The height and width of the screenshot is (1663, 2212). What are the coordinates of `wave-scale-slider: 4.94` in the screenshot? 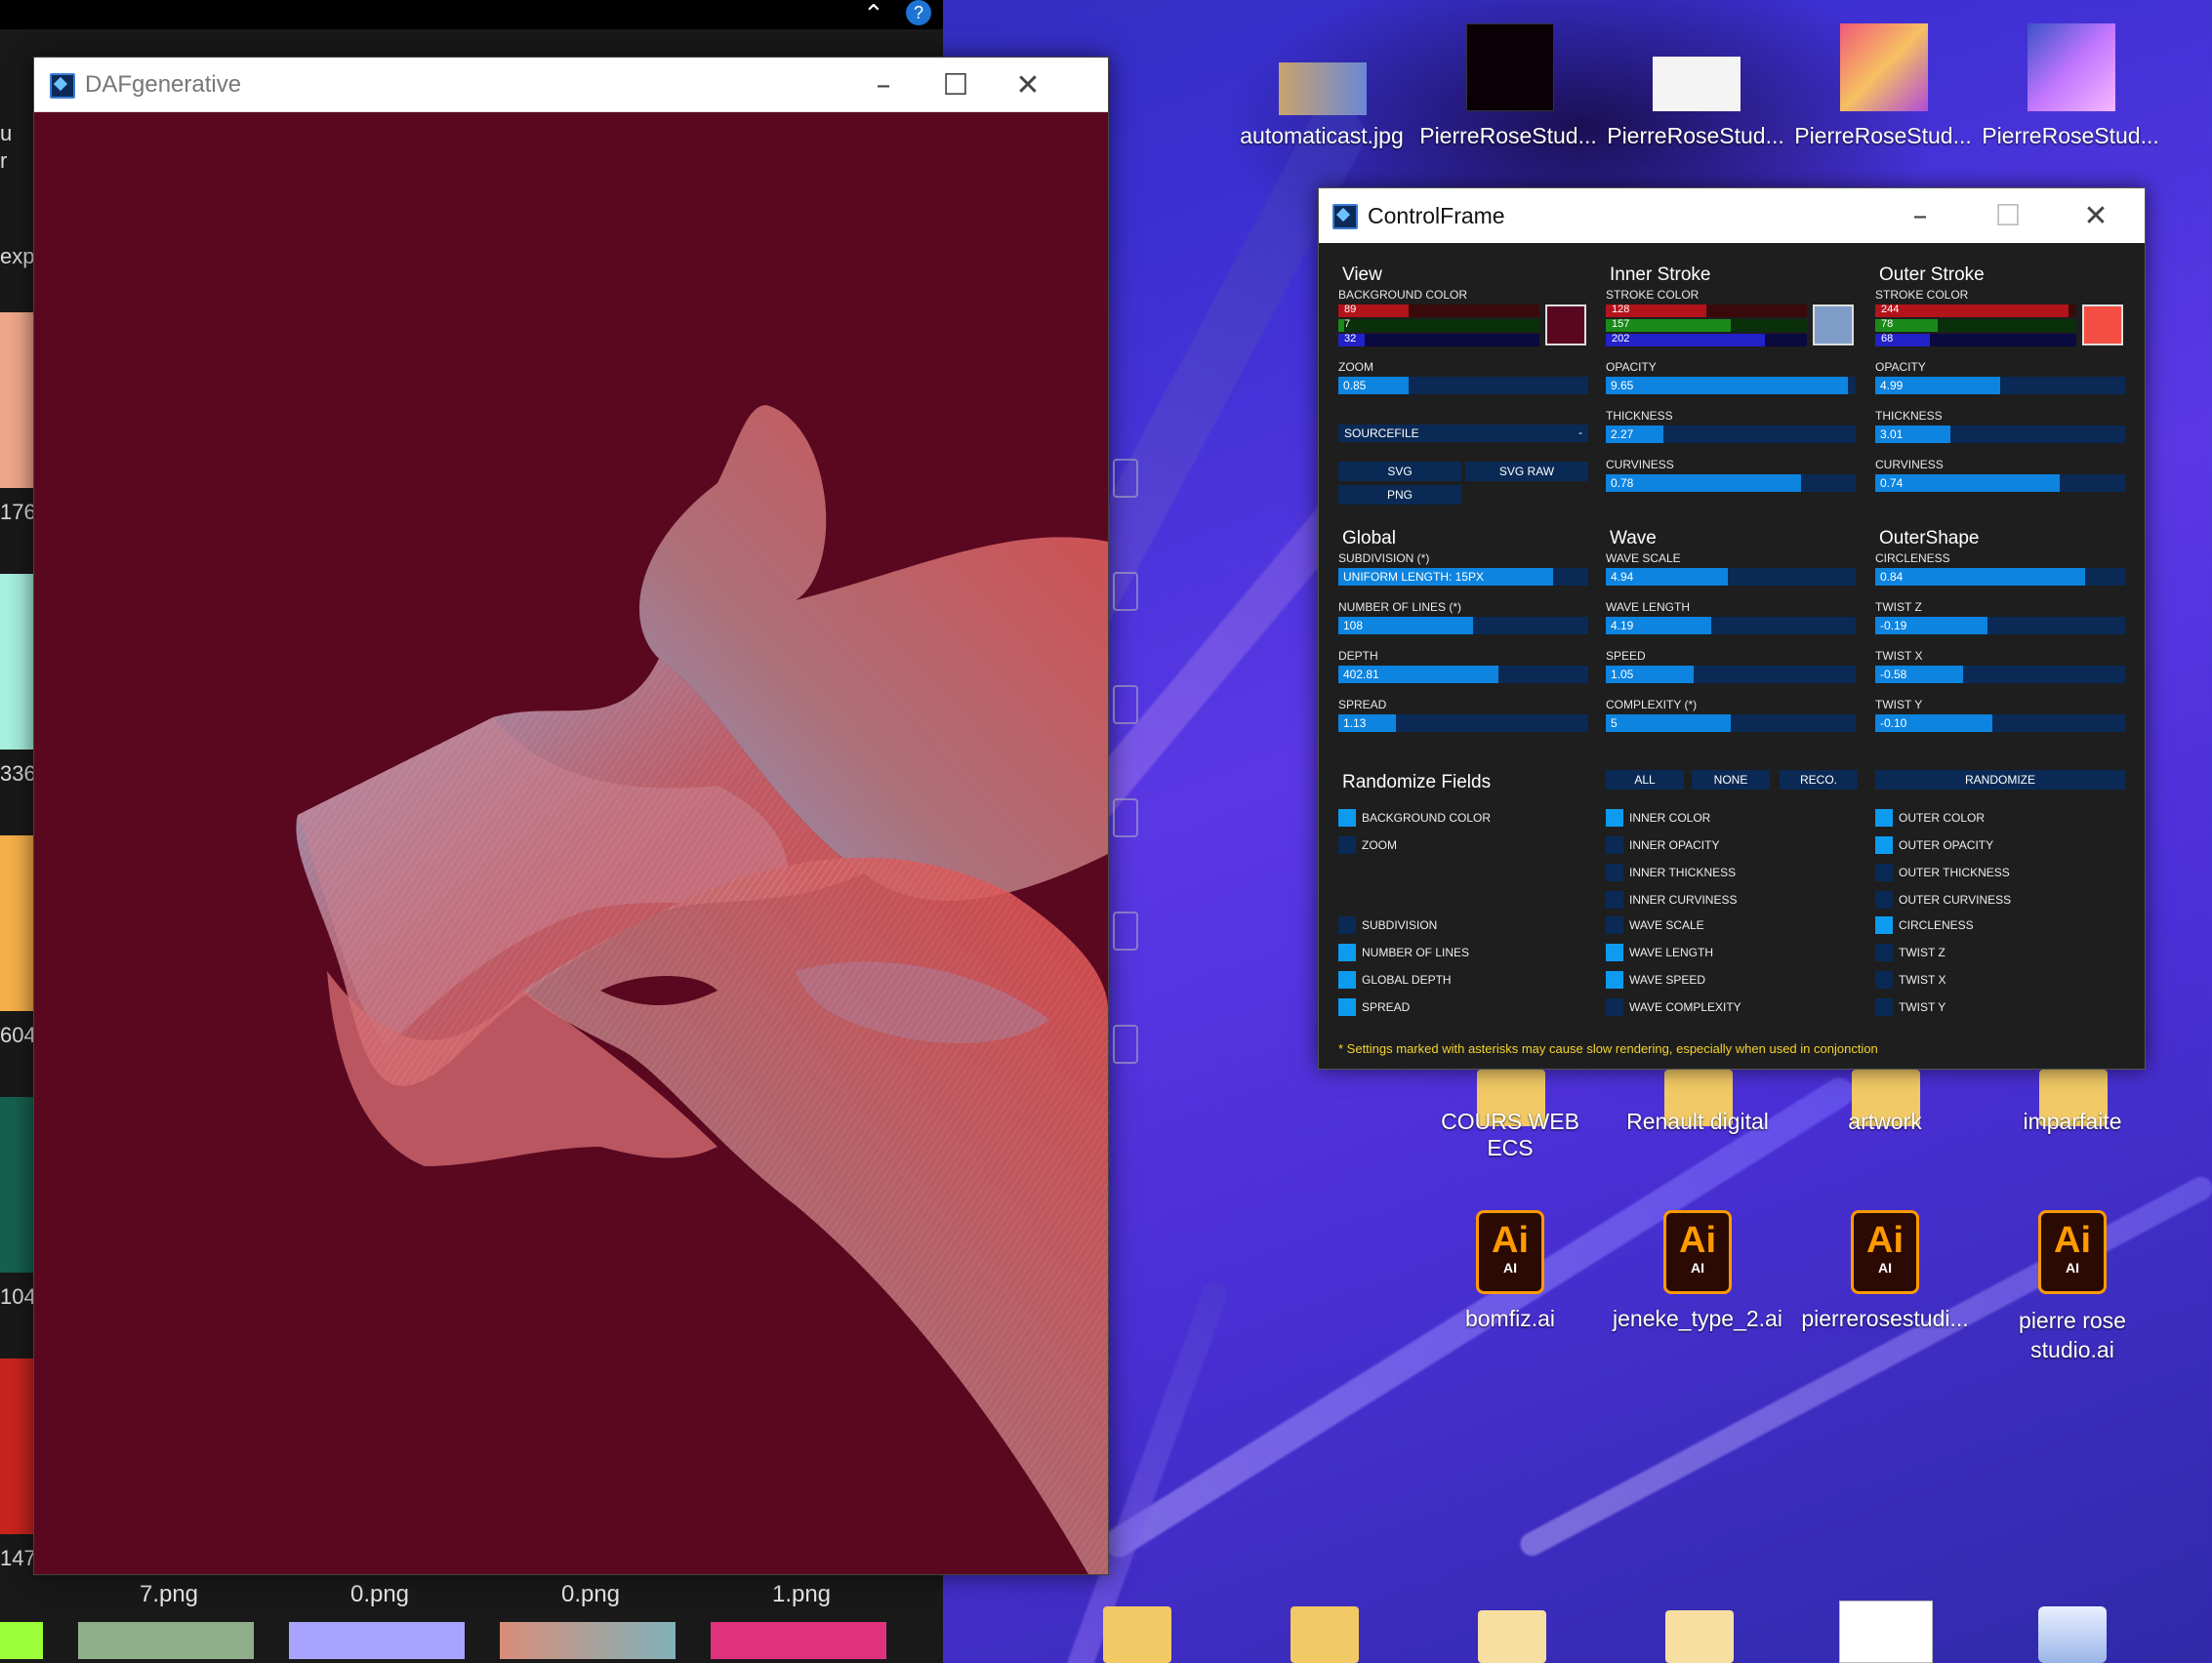 It's located at (1731, 577).